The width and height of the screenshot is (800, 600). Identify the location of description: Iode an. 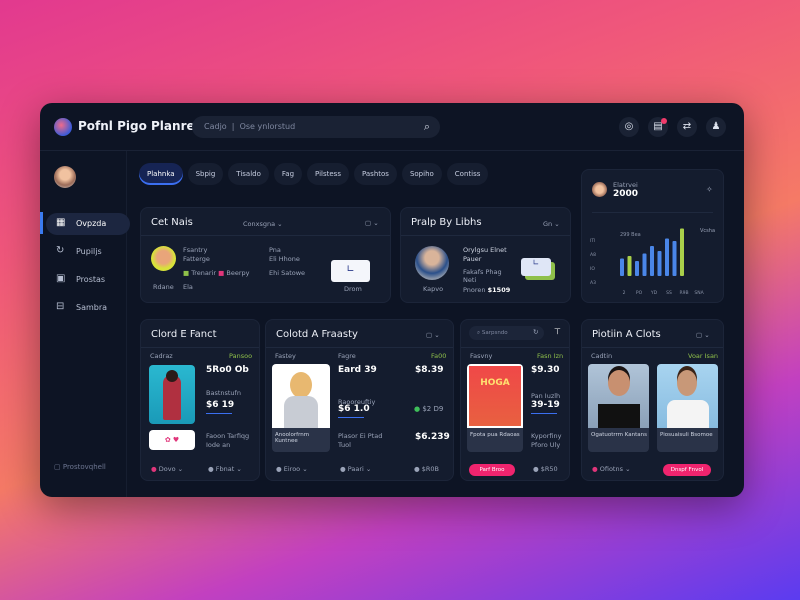
(218, 445).